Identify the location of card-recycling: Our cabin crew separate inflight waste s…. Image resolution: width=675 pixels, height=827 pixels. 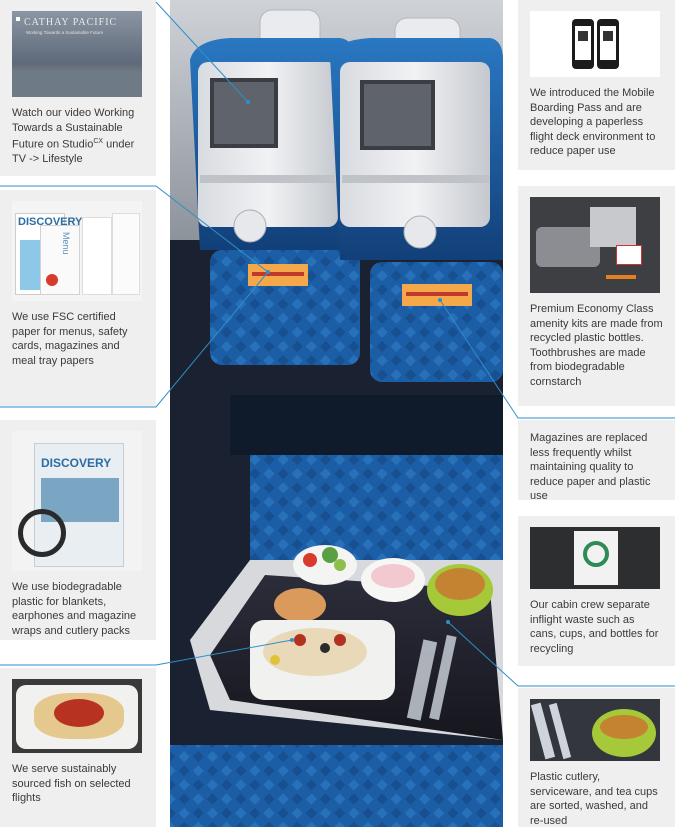
(596, 591).